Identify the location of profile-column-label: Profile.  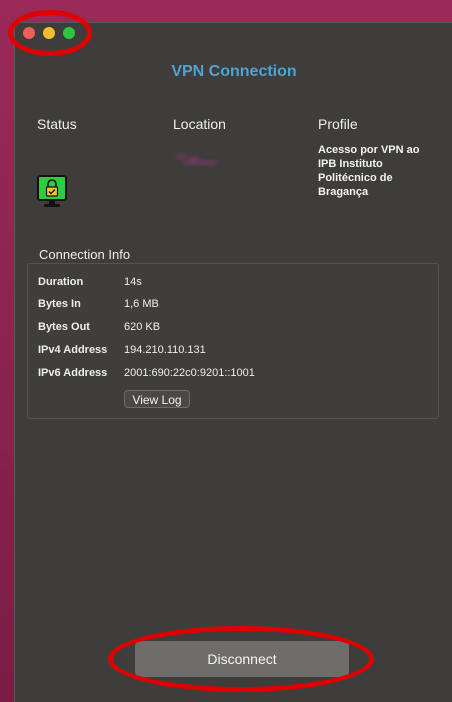
(338, 124).